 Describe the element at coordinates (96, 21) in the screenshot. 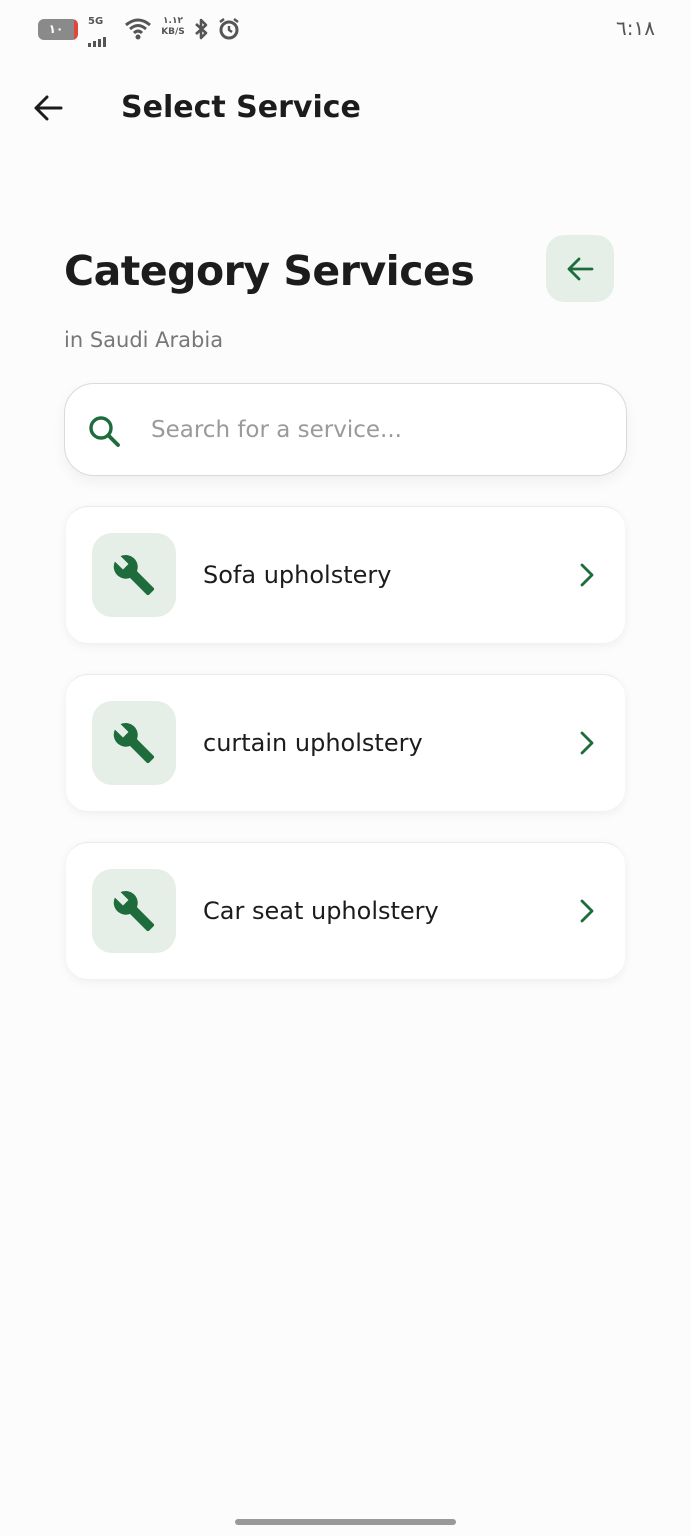

I see `network-type: 5G` at that location.